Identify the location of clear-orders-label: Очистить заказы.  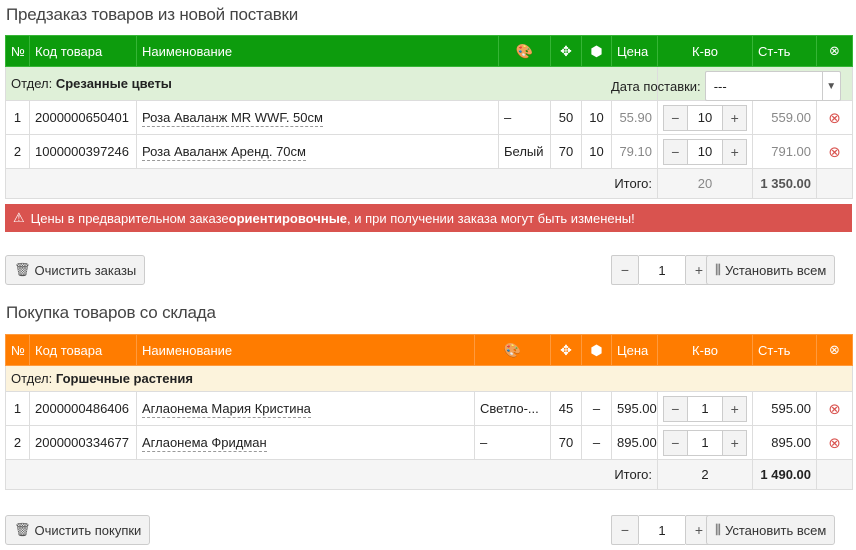
(85, 270).